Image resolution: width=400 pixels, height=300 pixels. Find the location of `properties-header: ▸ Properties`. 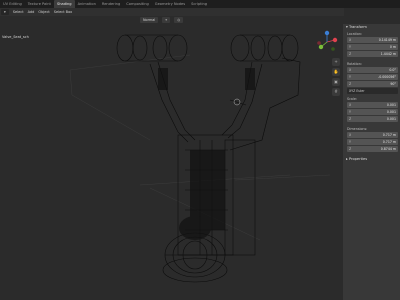

properties-header: ▸ Properties is located at coordinates (371, 159).